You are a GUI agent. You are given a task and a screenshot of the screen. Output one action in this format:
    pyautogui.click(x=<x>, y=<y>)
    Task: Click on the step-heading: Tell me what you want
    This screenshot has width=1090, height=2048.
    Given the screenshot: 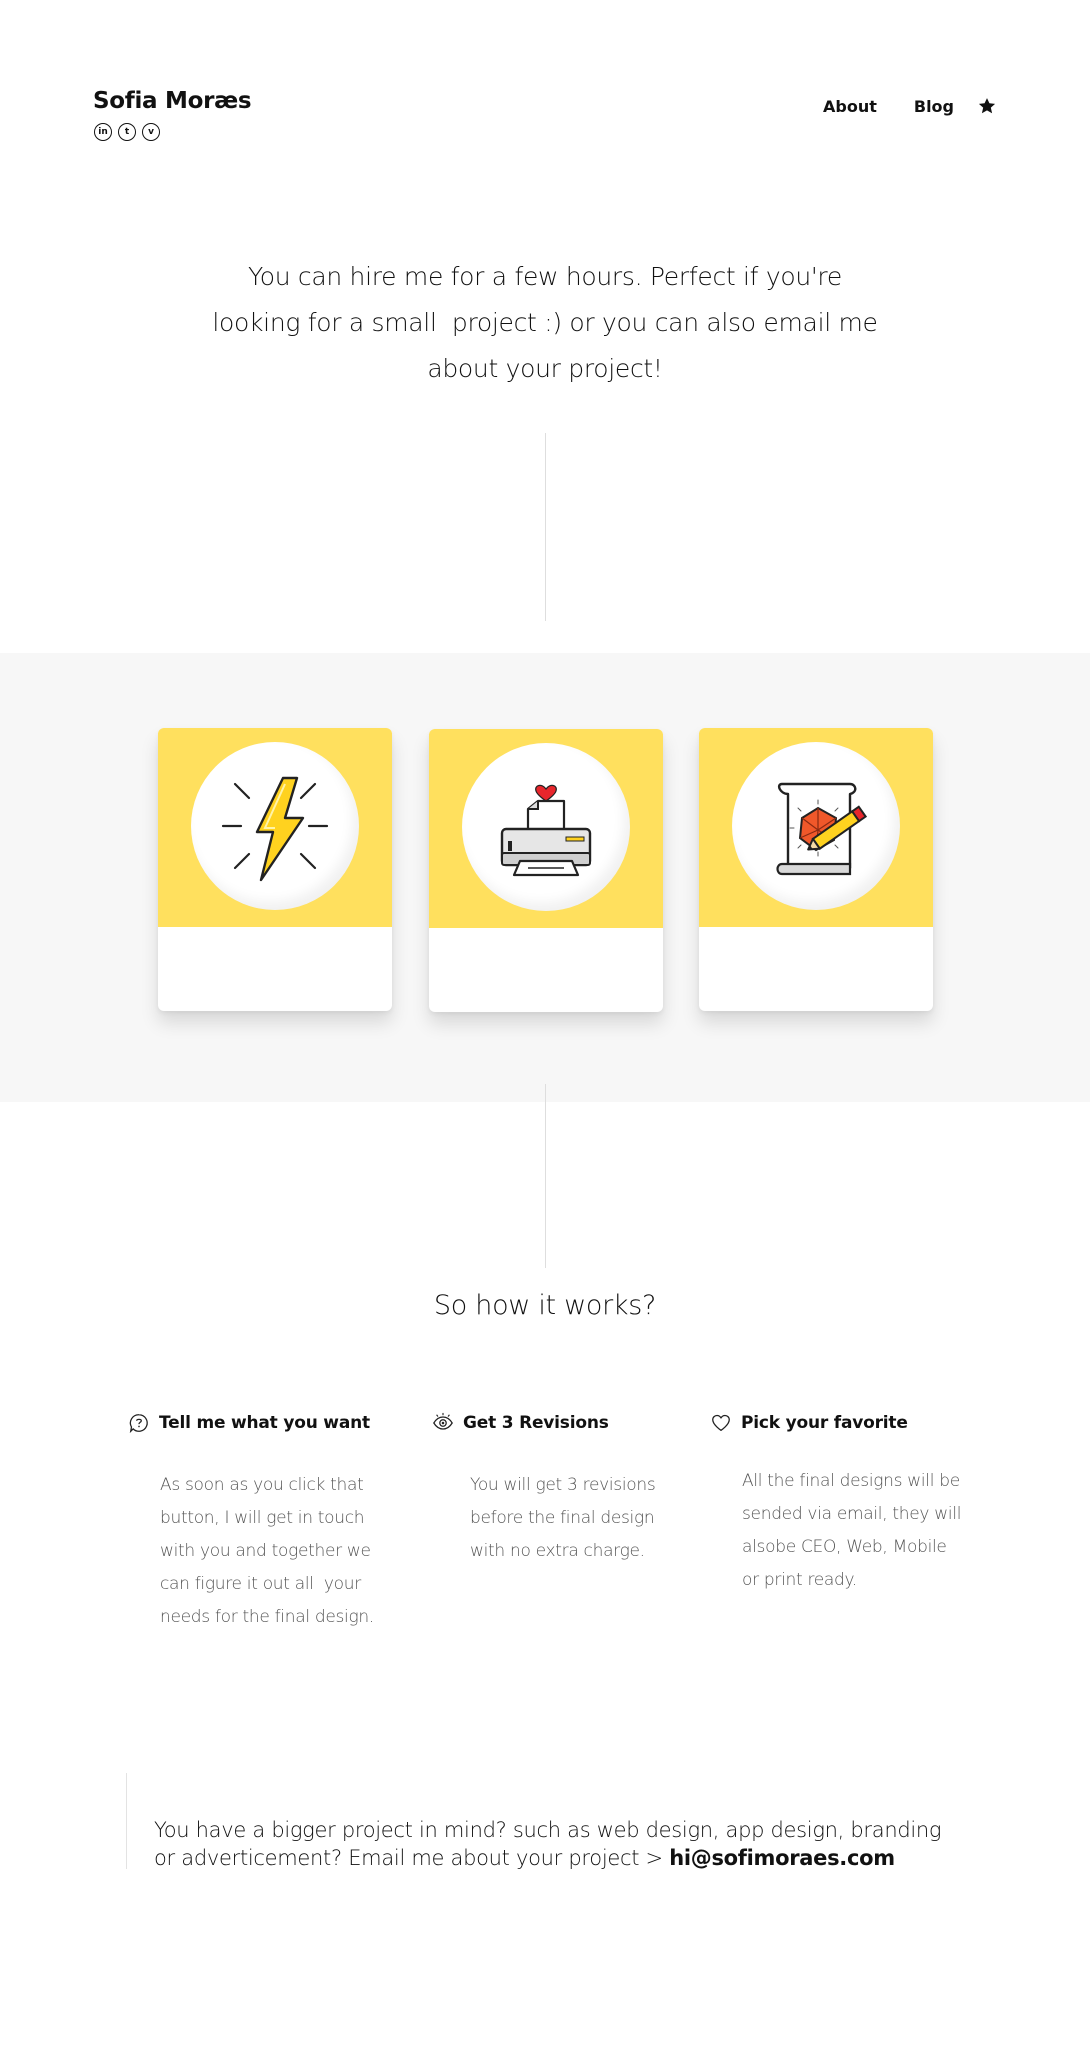 What is the action you would take?
    pyautogui.click(x=249, y=1423)
    